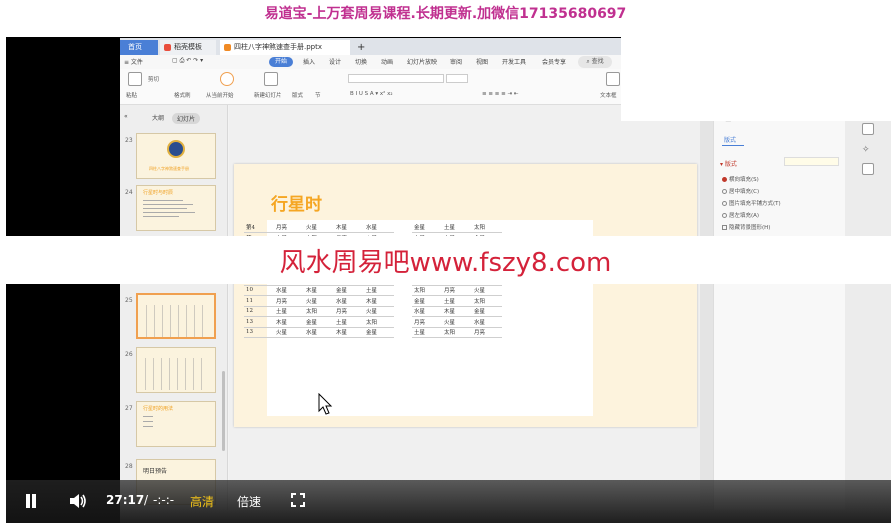  I want to click on quality-button: 高清, so click(202, 501).